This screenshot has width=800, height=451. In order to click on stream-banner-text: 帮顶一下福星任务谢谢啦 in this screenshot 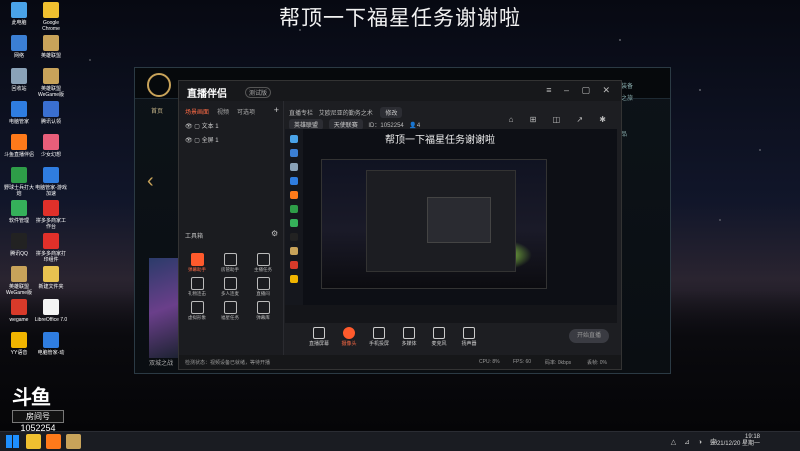, I will do `click(400, 18)`.